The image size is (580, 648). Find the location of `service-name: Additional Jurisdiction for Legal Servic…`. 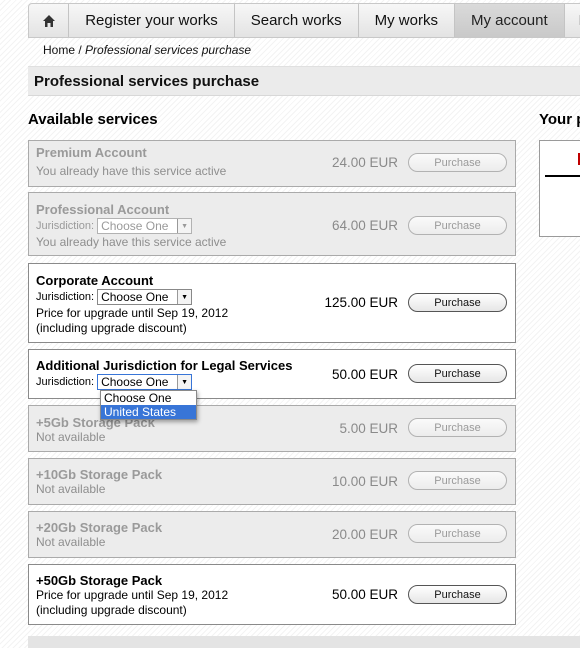

service-name: Additional Jurisdiction for Legal Servic… is located at coordinates (164, 365).